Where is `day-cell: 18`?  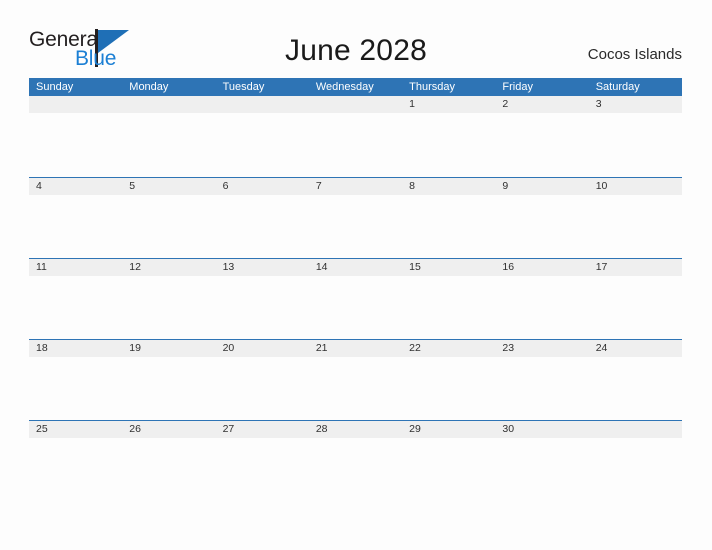
day-cell: 18 is located at coordinates (75, 348).